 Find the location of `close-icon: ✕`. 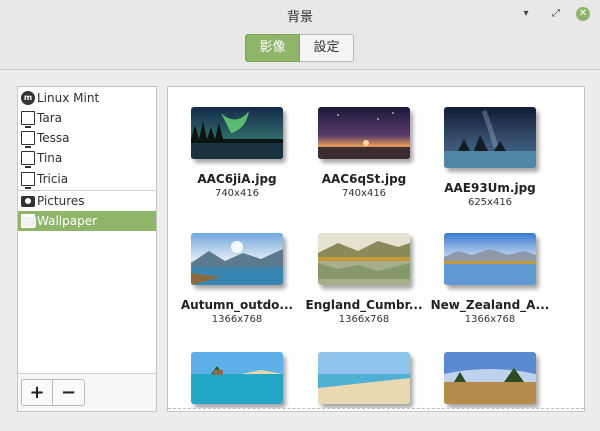

close-icon: ✕ is located at coordinates (583, 14).